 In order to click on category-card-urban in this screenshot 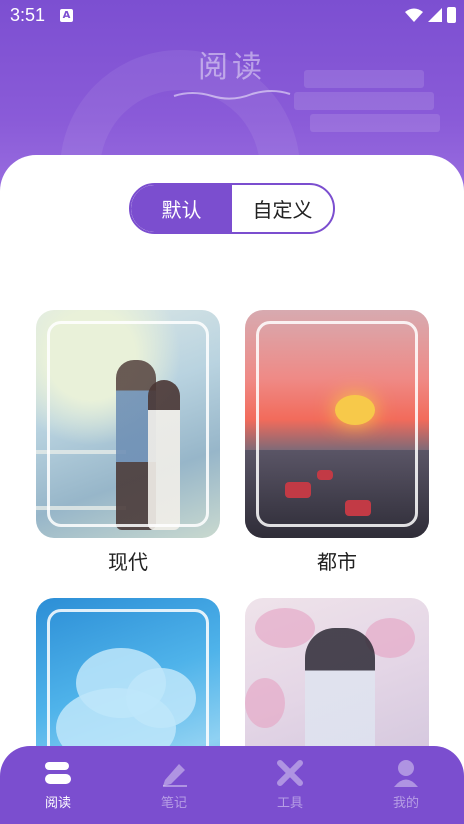, I will do `click(337, 424)`.